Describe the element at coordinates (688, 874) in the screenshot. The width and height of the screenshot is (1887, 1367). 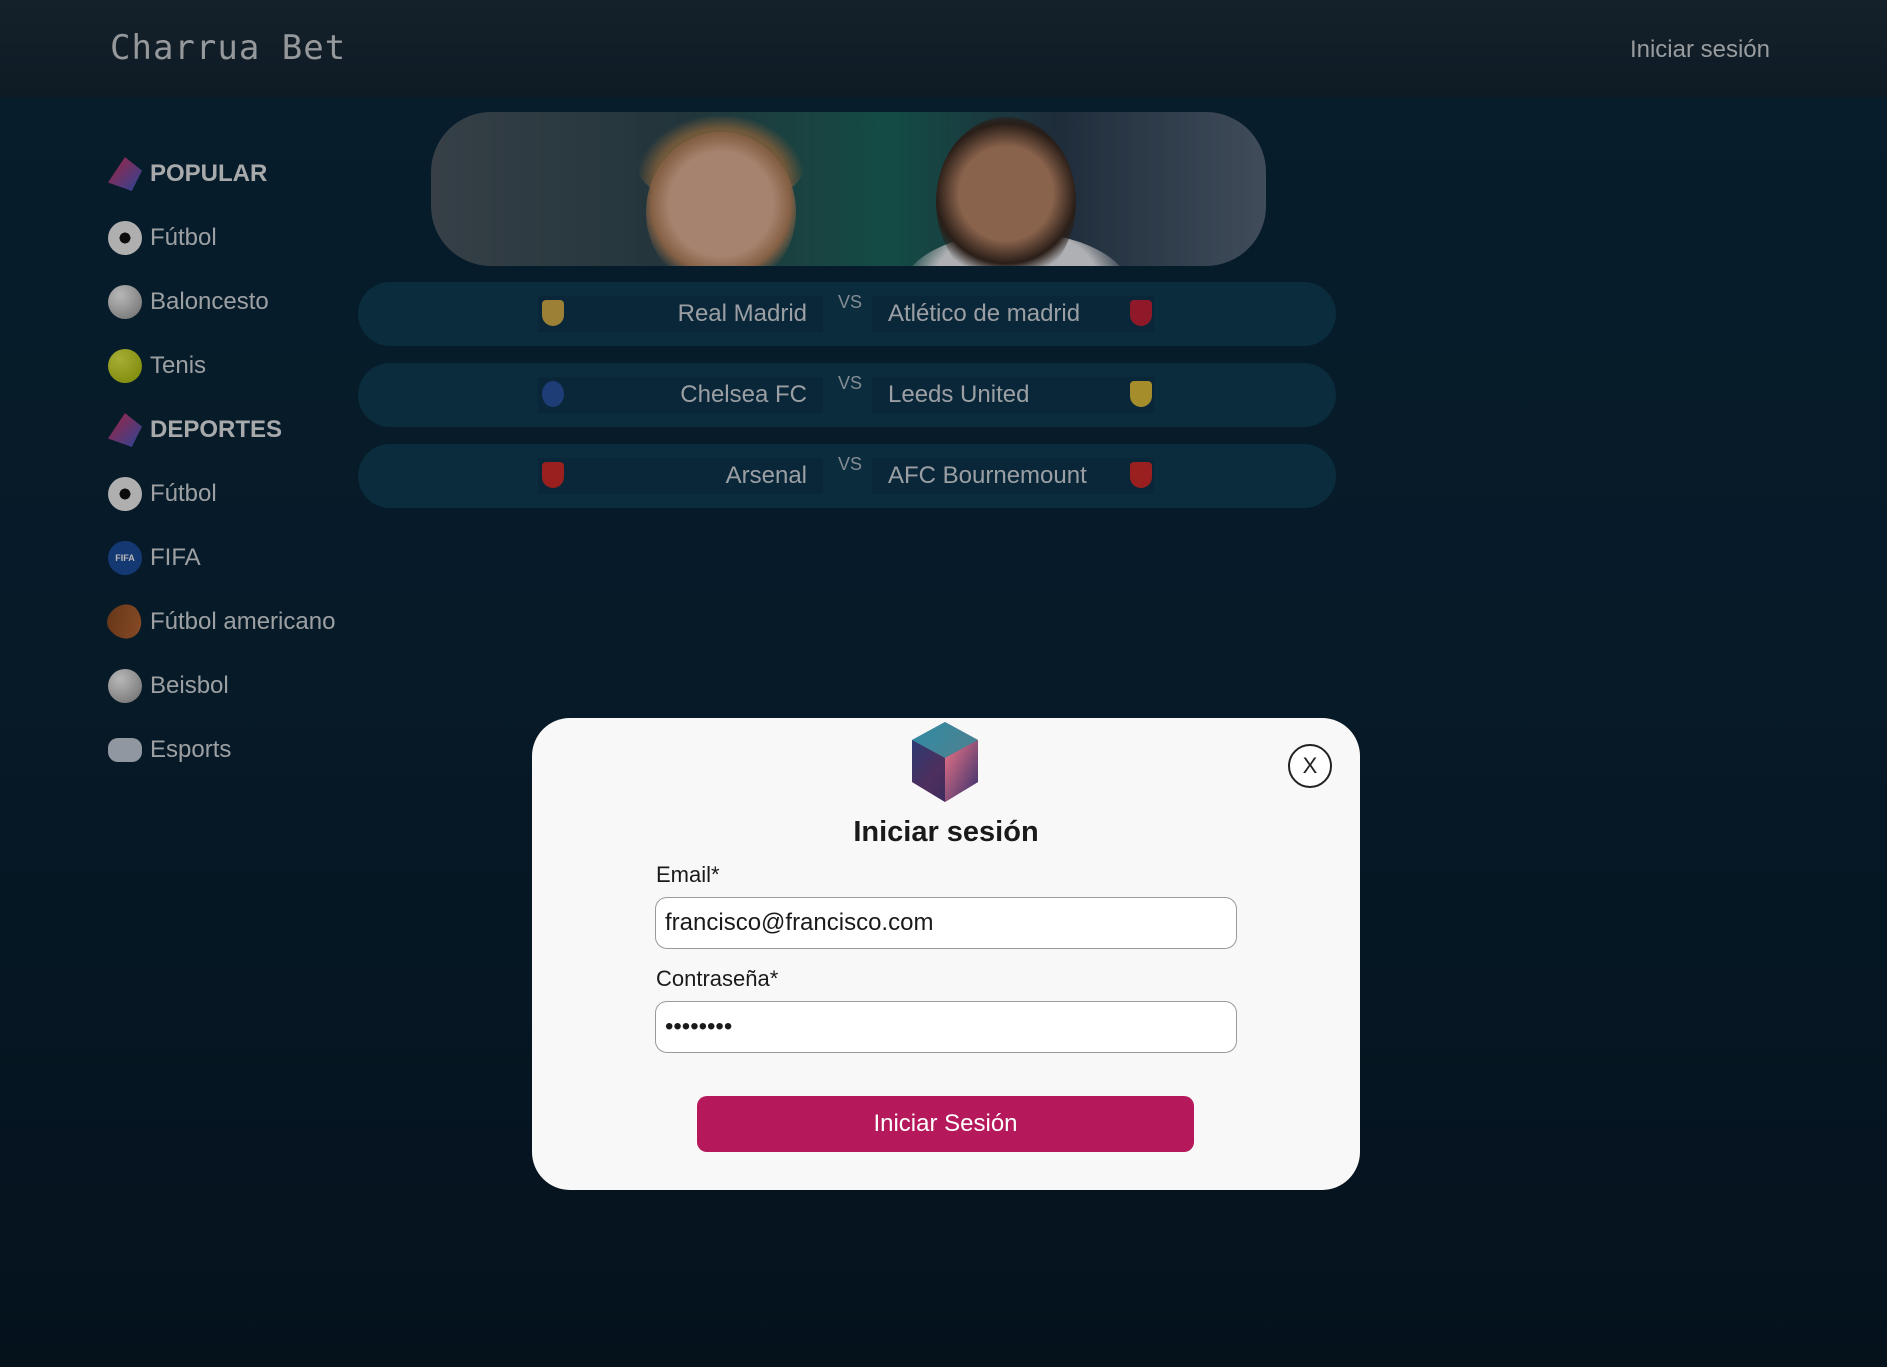
I see `email-label: Email*` at that location.